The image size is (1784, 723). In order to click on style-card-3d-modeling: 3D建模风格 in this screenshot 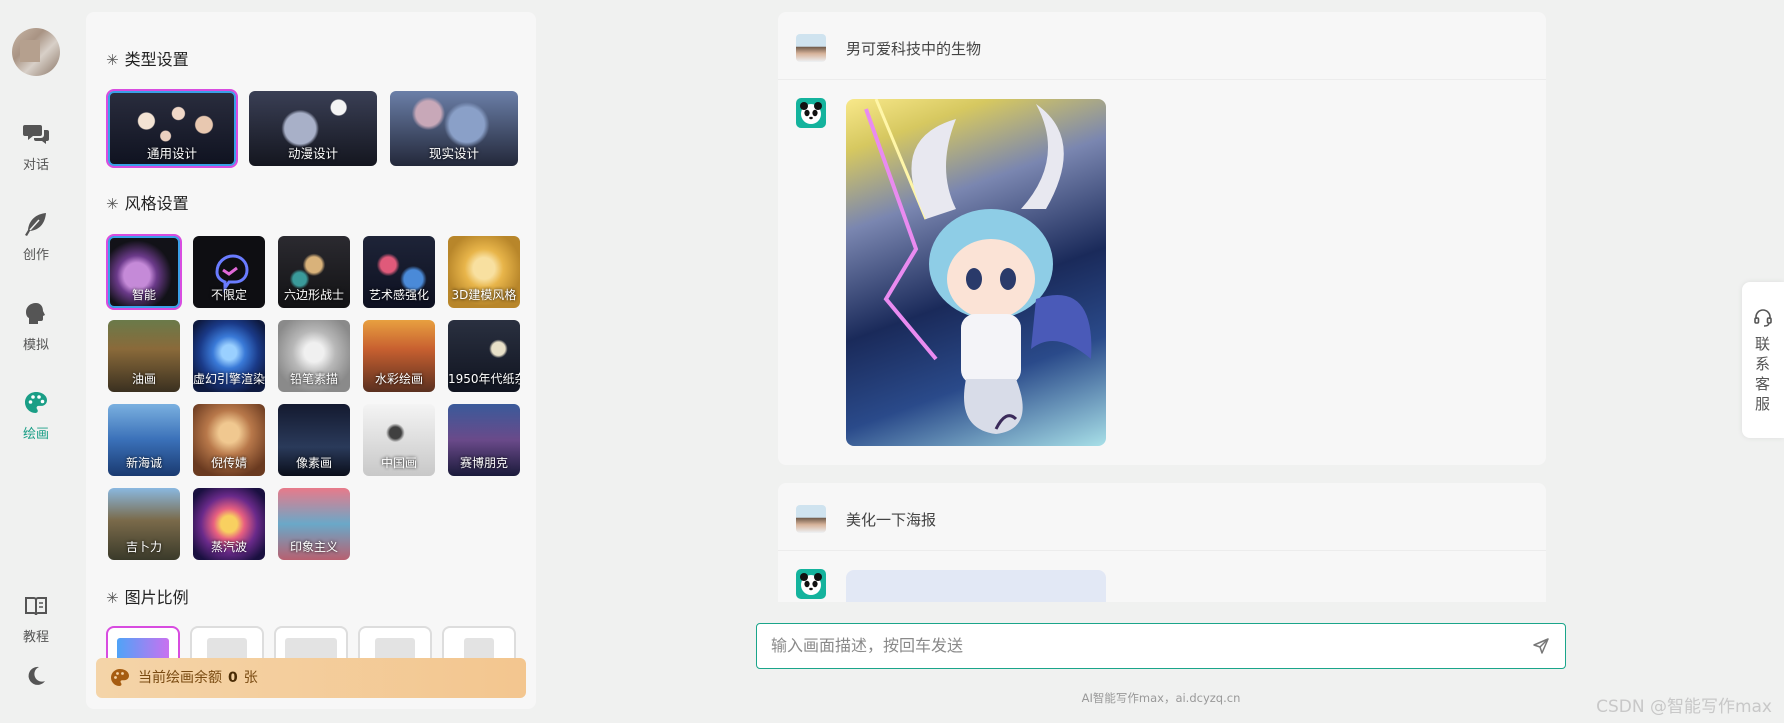, I will do `click(484, 272)`.